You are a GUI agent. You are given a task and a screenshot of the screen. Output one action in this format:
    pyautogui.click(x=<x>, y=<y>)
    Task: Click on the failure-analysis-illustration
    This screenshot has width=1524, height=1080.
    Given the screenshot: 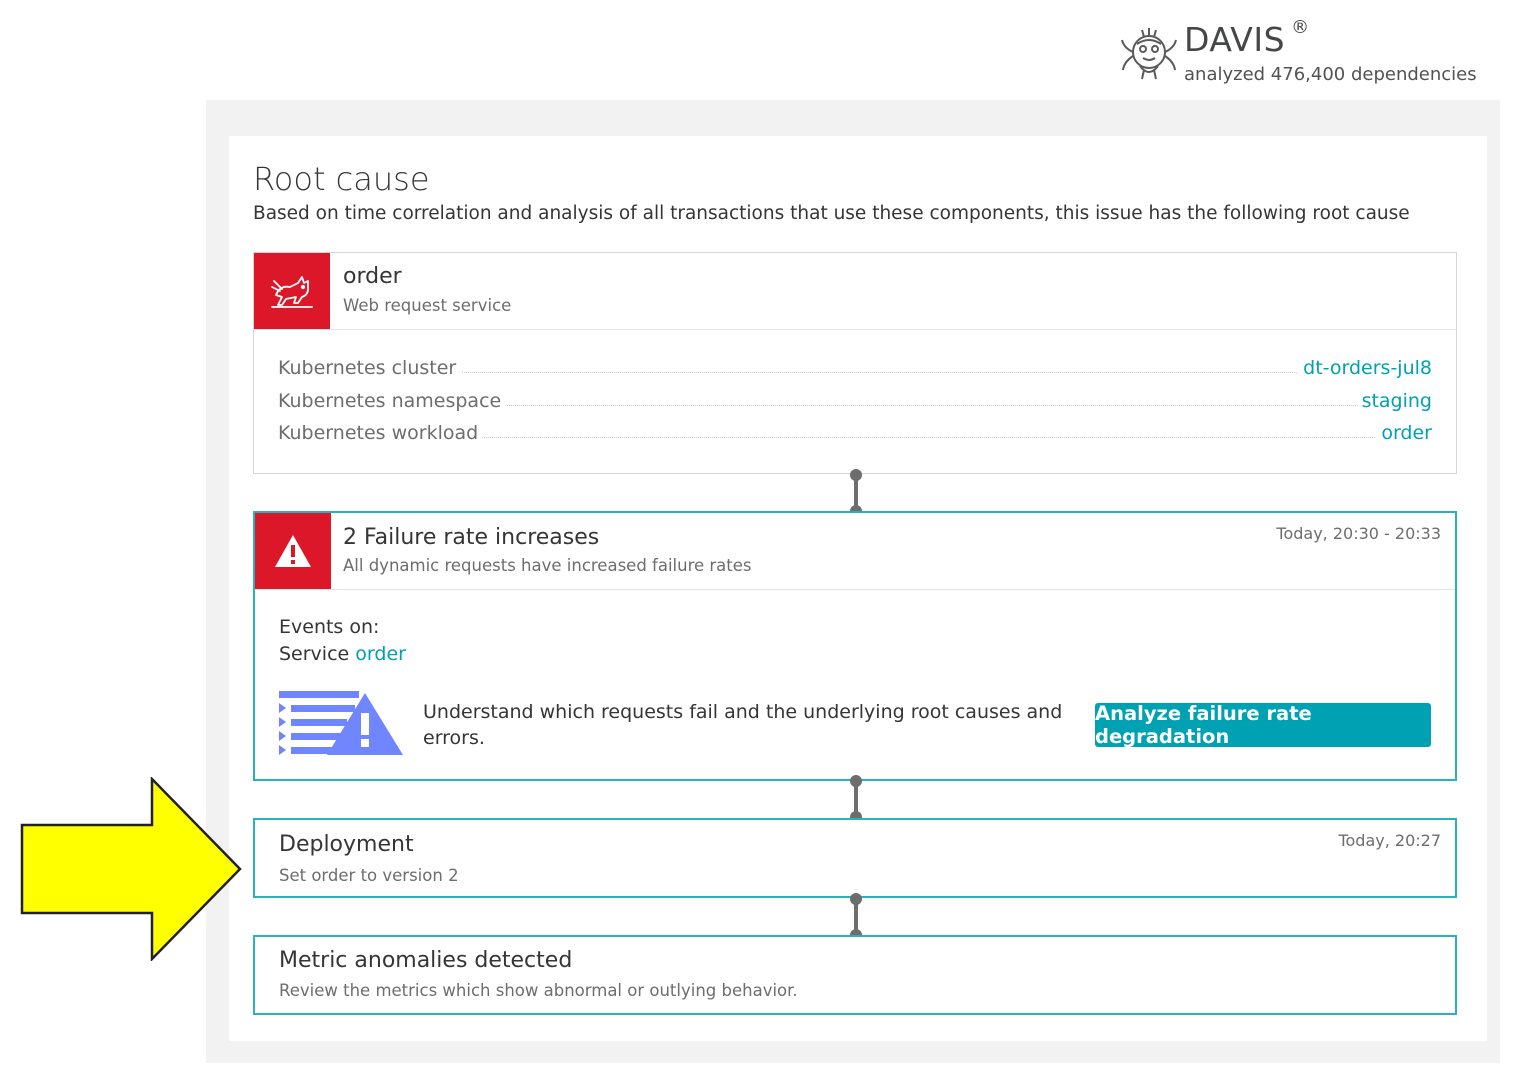 What is the action you would take?
    pyautogui.click(x=341, y=723)
    